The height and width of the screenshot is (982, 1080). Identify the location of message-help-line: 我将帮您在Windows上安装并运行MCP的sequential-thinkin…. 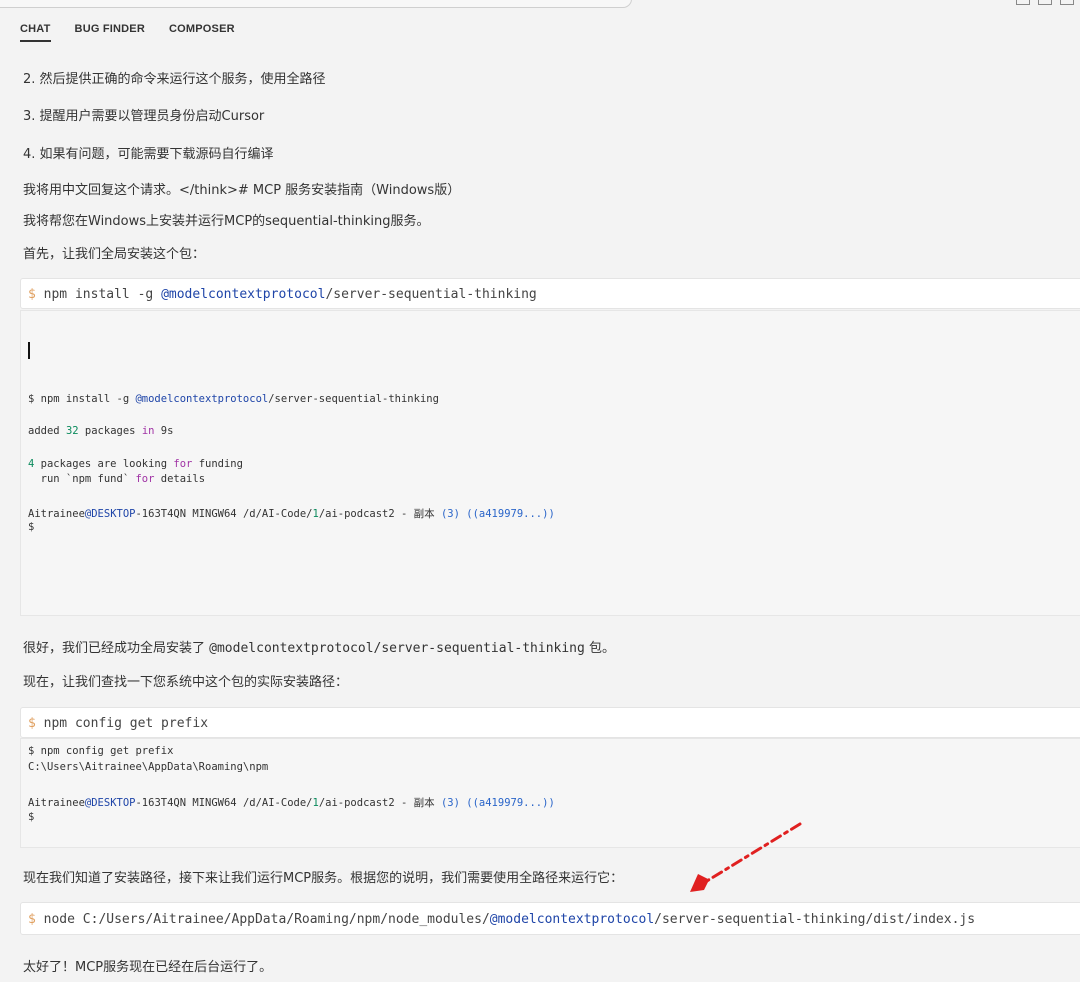
(226, 221).